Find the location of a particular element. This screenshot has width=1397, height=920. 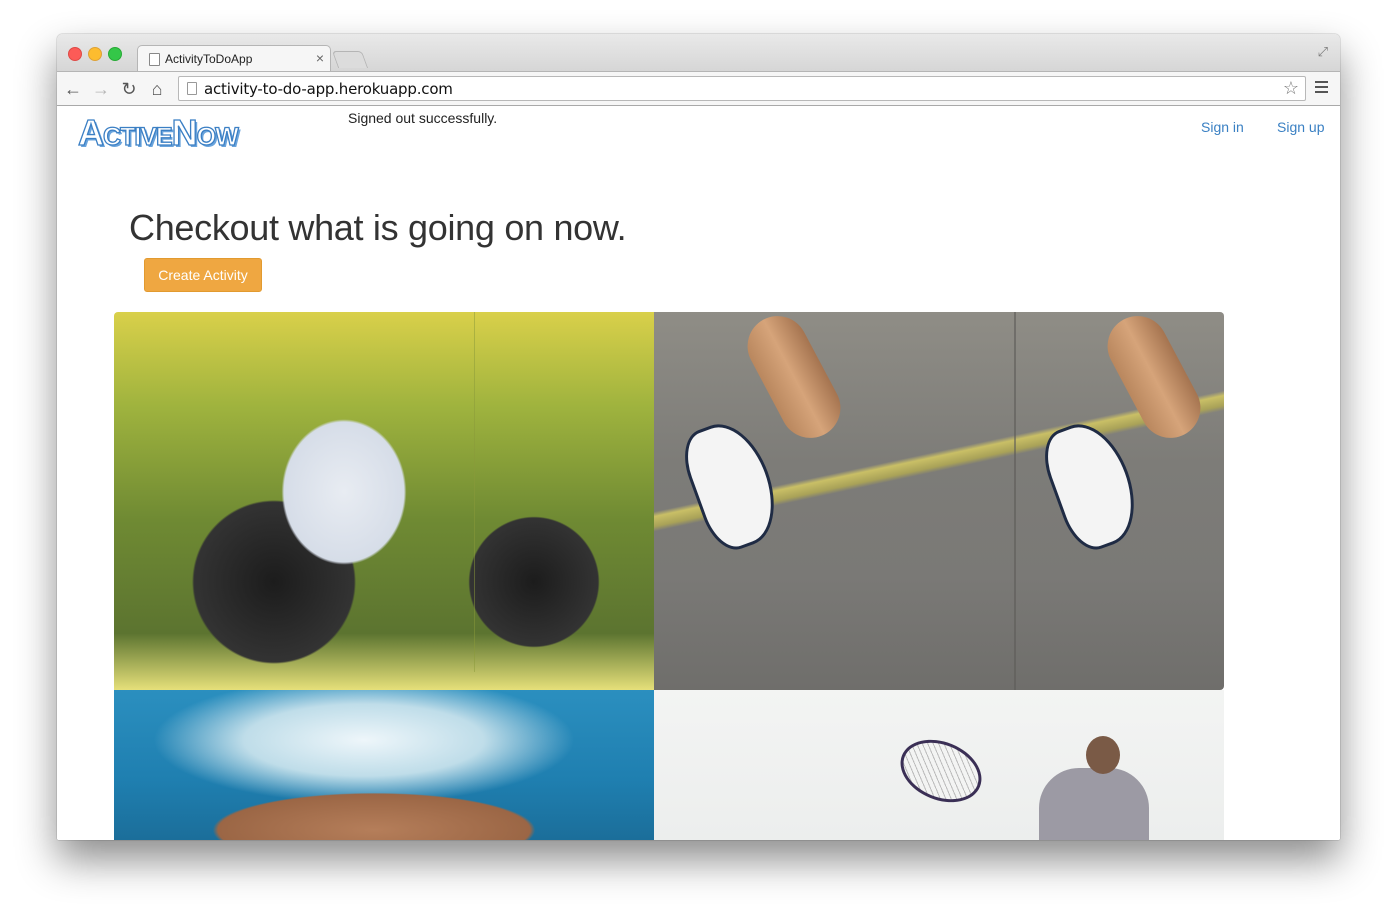

title-bar: ActivityToDoApp × ⤢ is located at coordinates (698, 53).